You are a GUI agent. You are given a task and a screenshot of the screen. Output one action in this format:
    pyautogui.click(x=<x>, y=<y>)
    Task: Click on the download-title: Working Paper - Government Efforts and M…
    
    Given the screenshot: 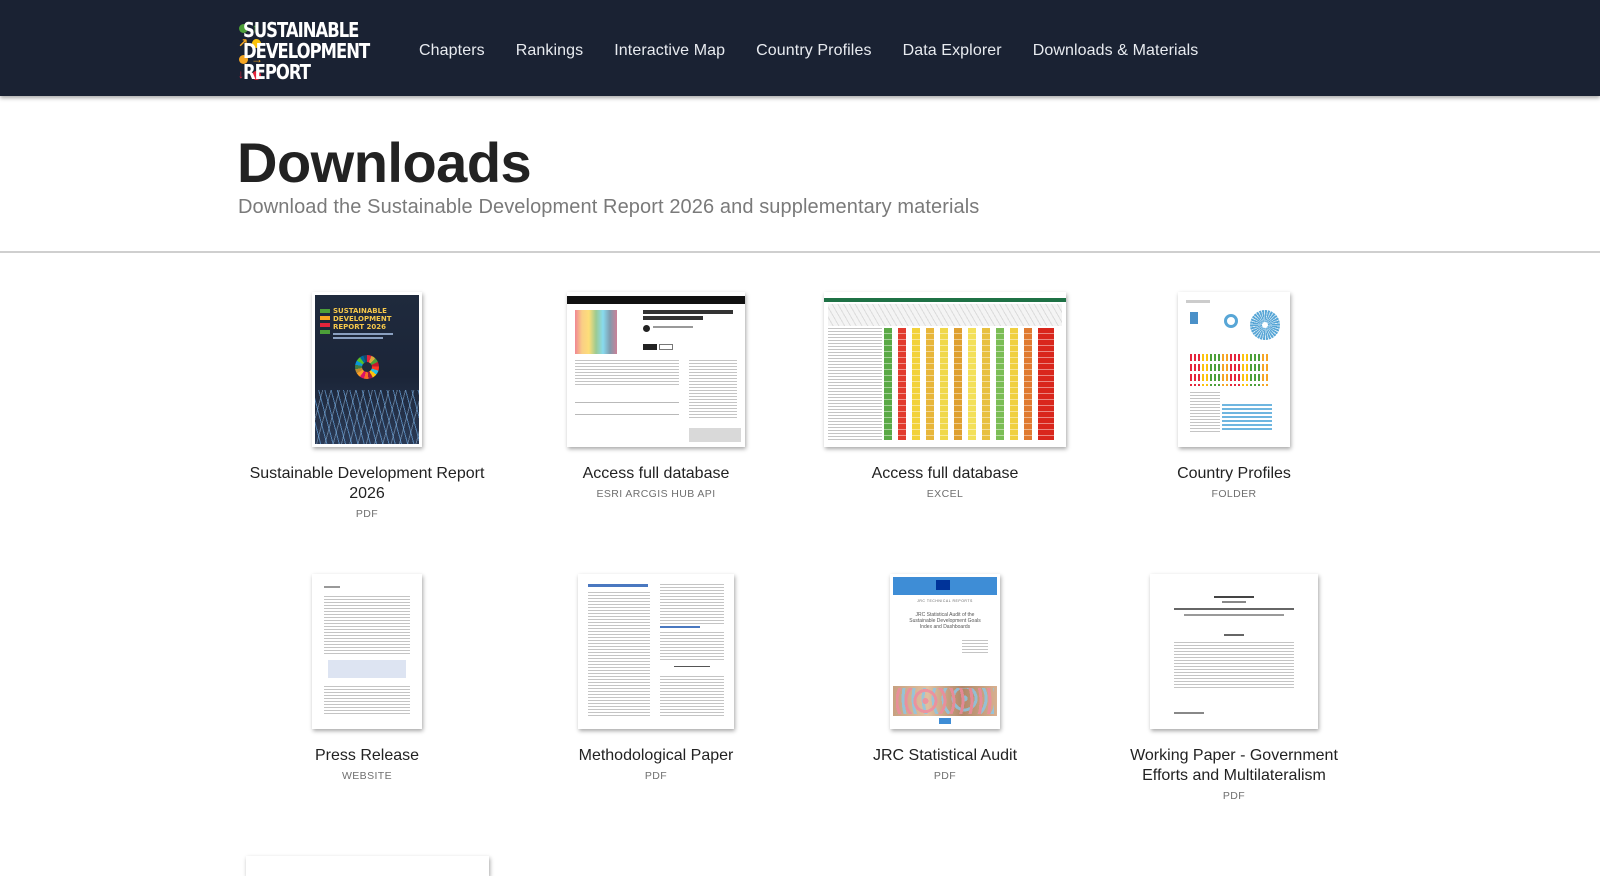 What is the action you would take?
    pyautogui.click(x=1234, y=765)
    